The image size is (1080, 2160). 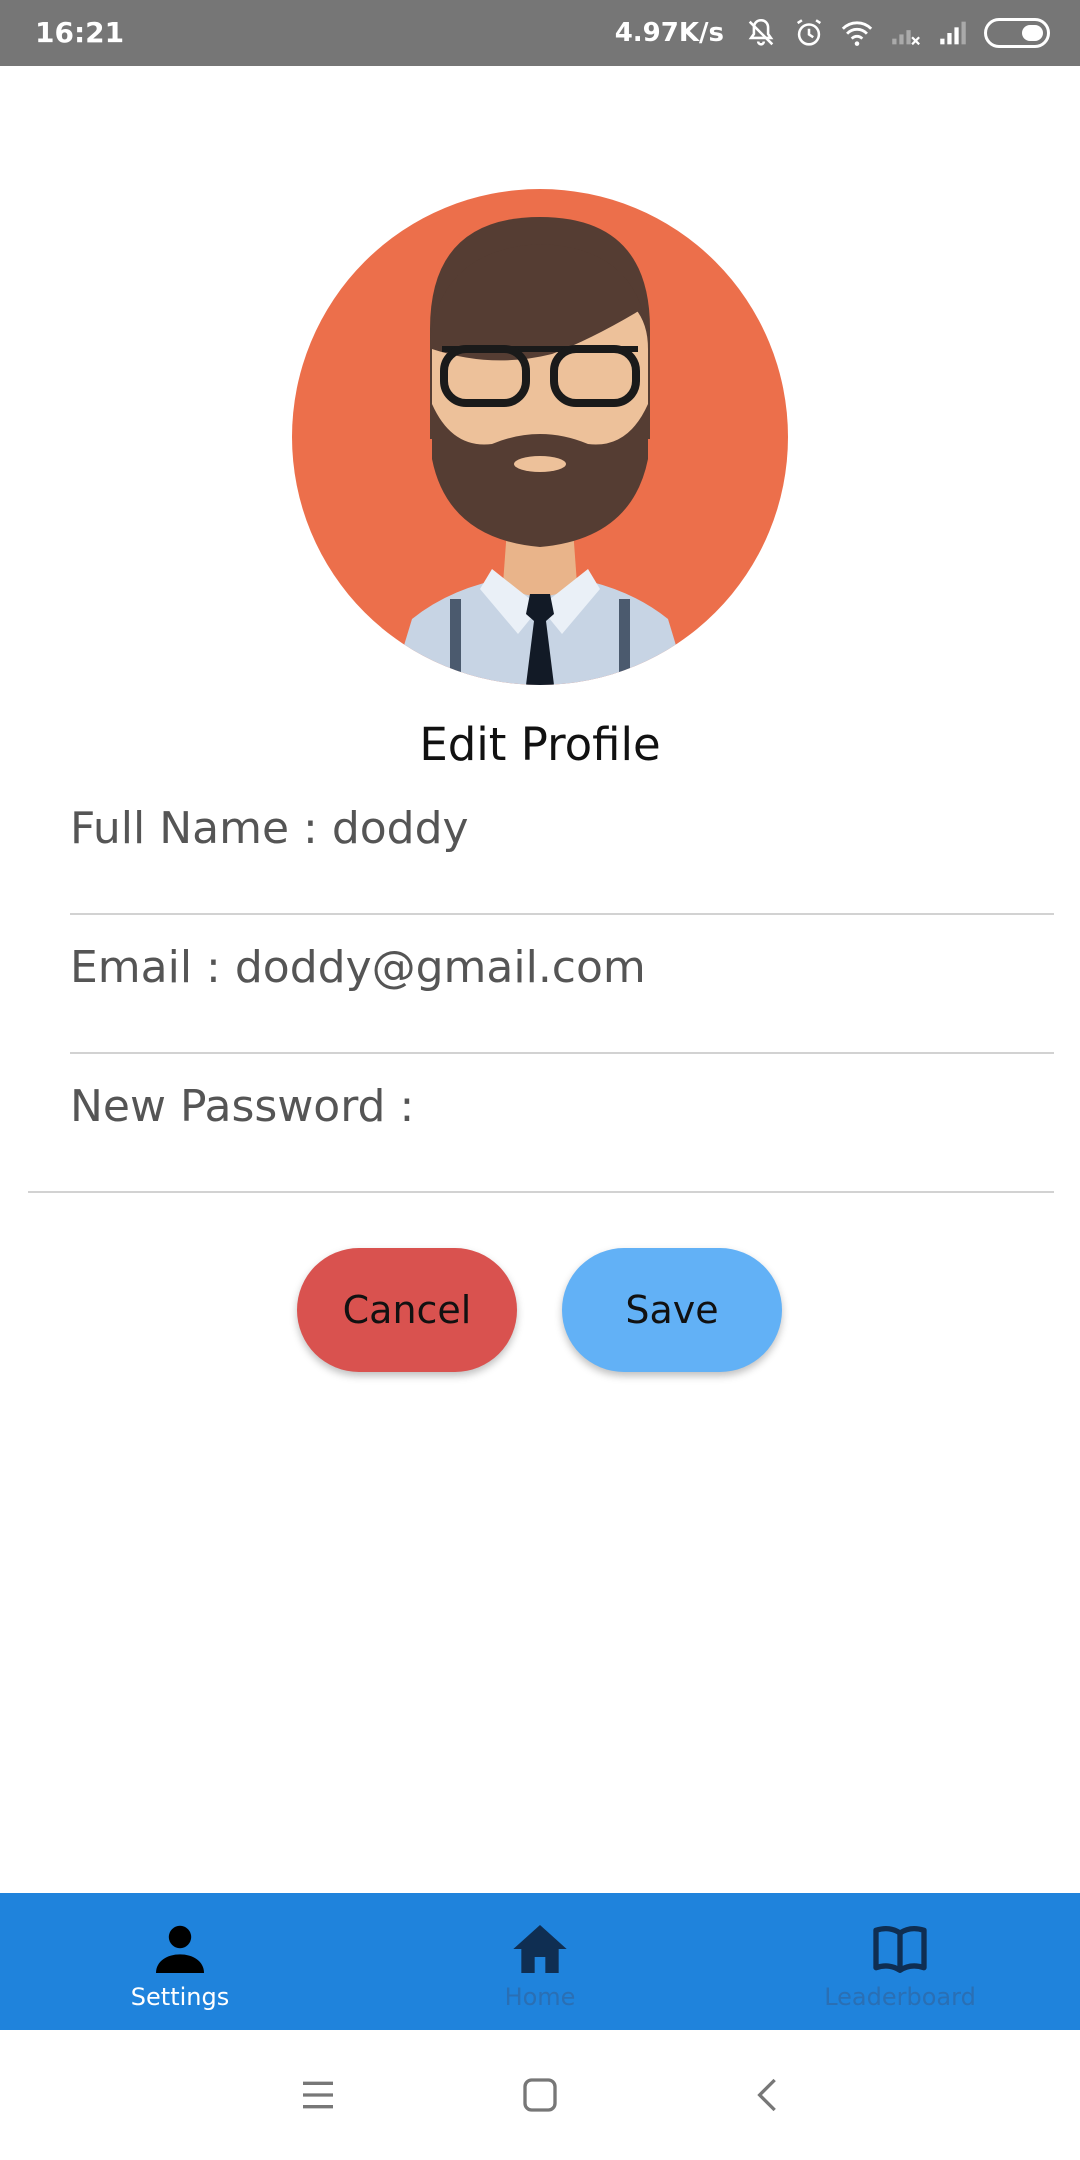 I want to click on new-password-label: New Password :, so click(x=242, y=1106).